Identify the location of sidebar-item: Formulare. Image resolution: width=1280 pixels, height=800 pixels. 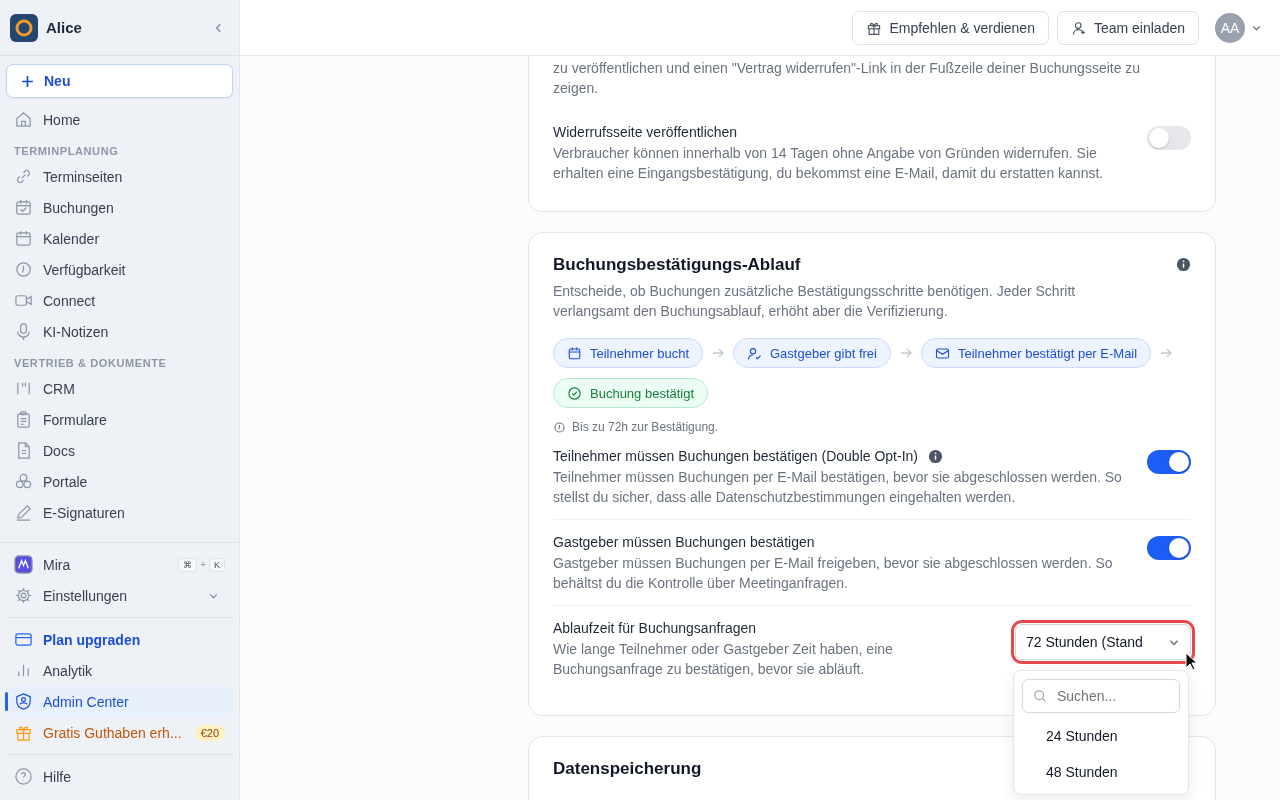
(119, 419).